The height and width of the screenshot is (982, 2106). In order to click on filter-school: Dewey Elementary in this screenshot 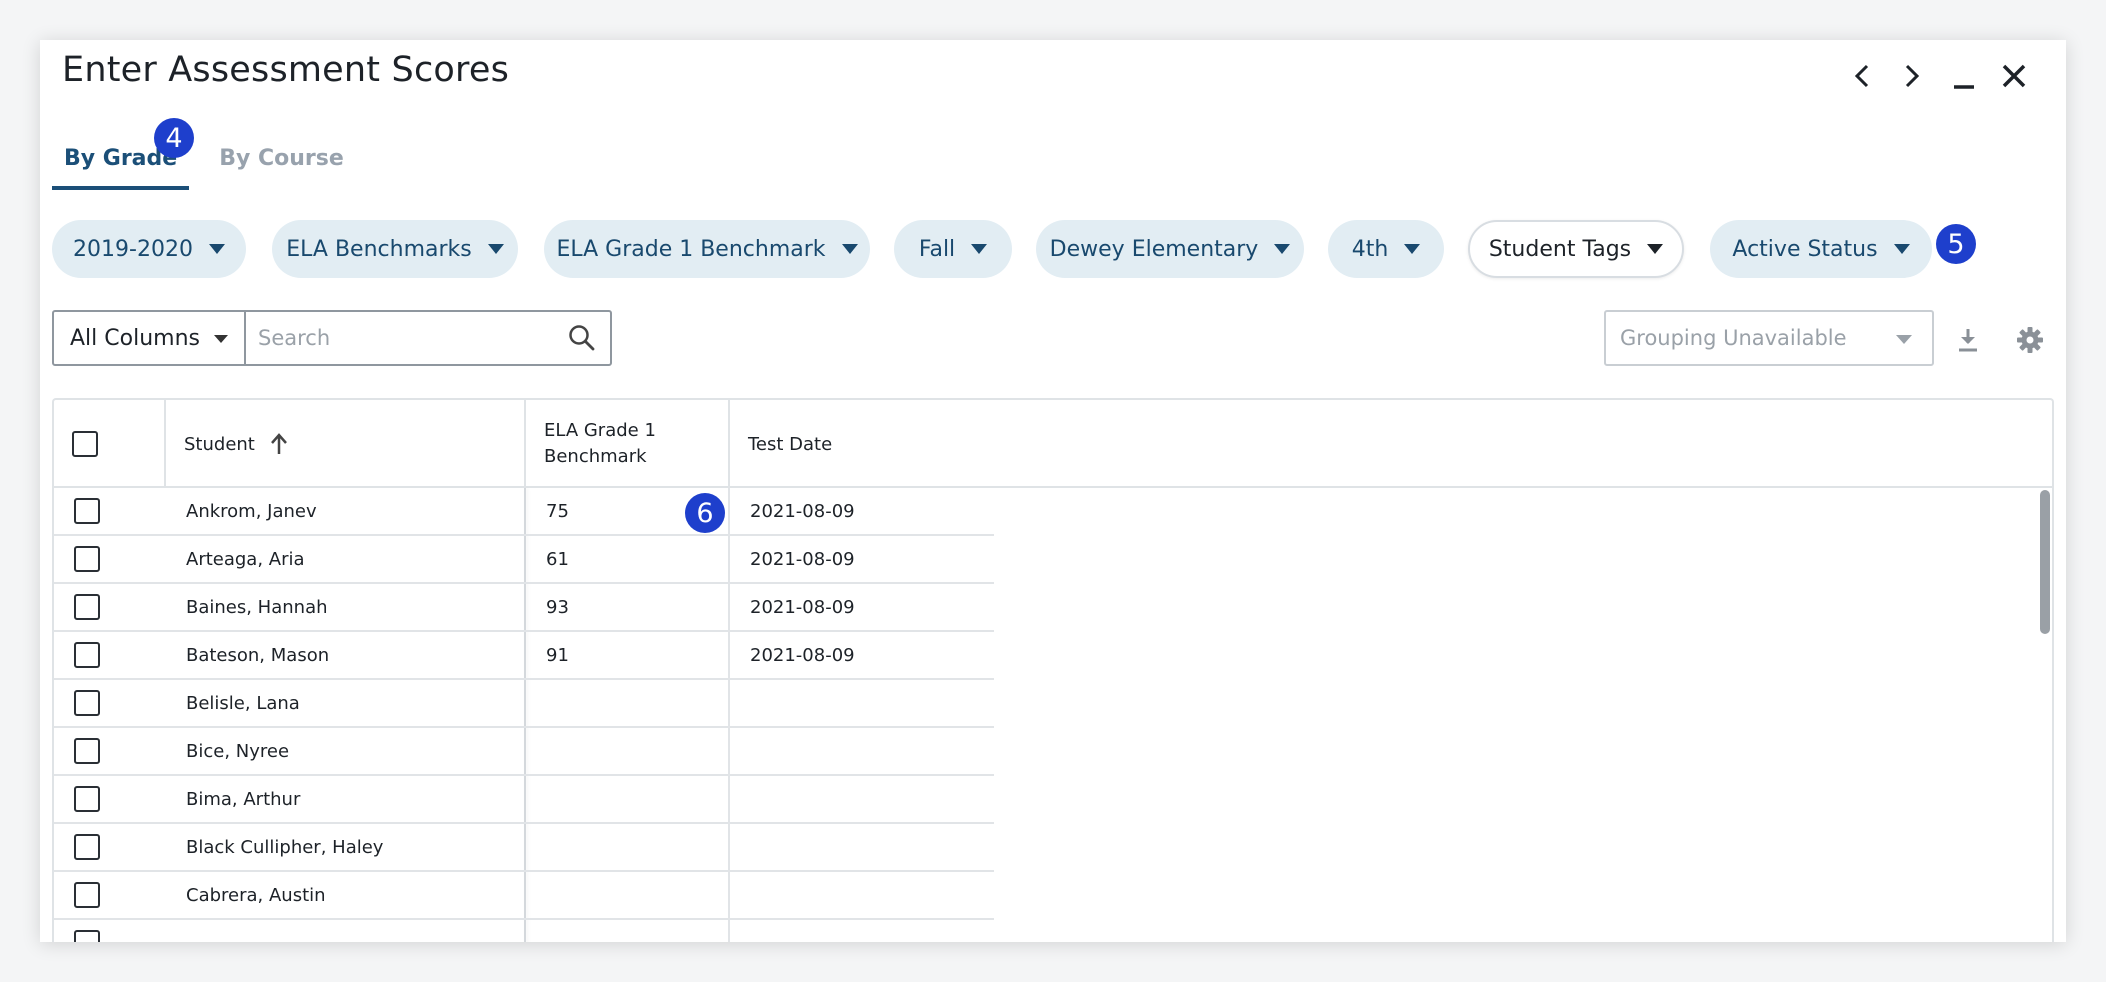, I will do `click(1170, 249)`.